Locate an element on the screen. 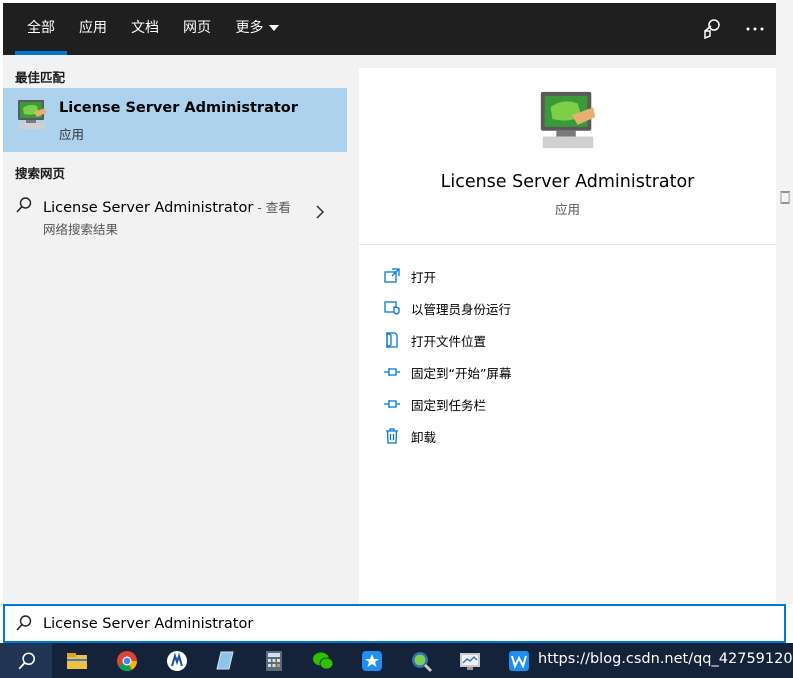 This screenshot has height=678, width=793. tab-documents: 文档 is located at coordinates (145, 29).